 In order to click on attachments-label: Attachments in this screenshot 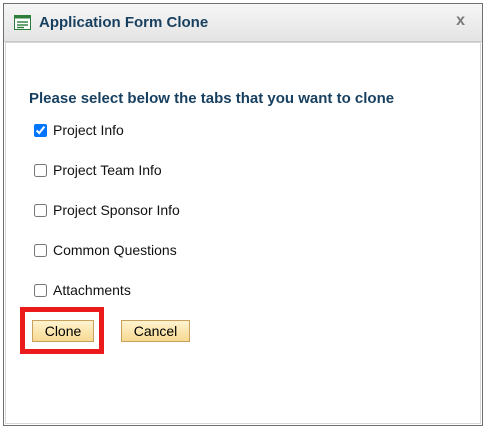, I will do `click(92, 290)`.